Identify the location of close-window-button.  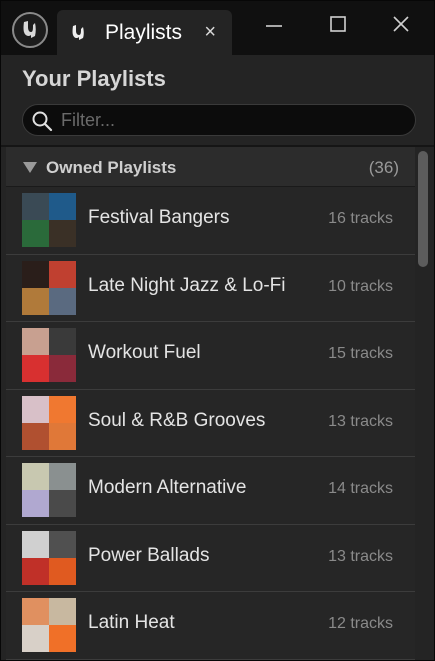
(401, 24).